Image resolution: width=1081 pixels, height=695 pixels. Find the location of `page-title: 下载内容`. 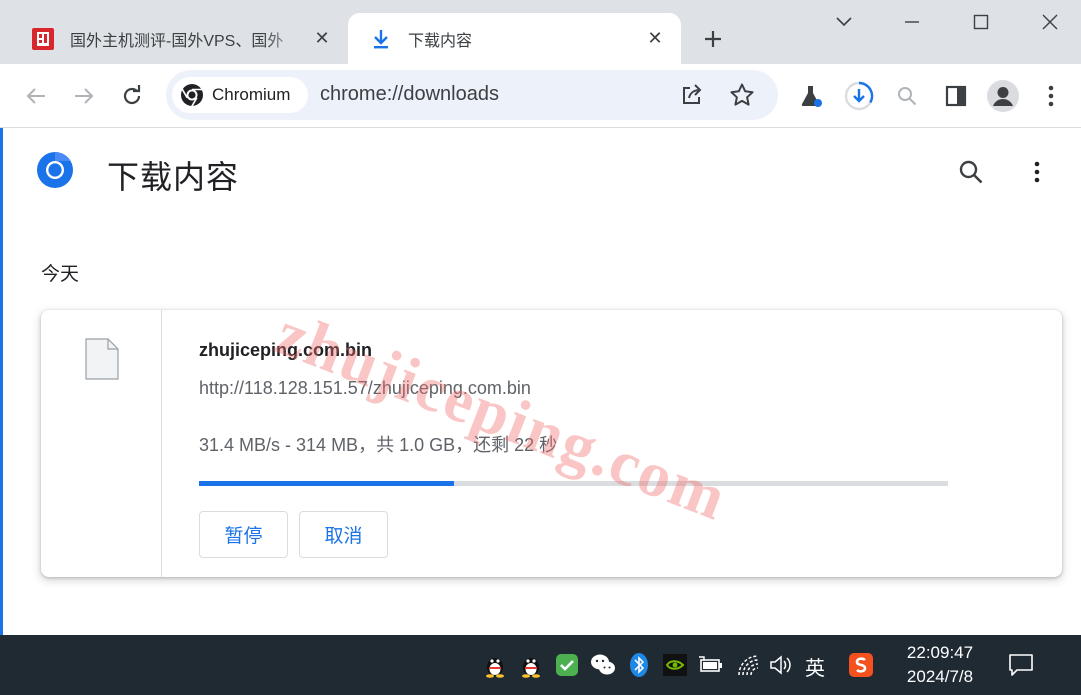

page-title: 下载内容 is located at coordinates (173, 177).